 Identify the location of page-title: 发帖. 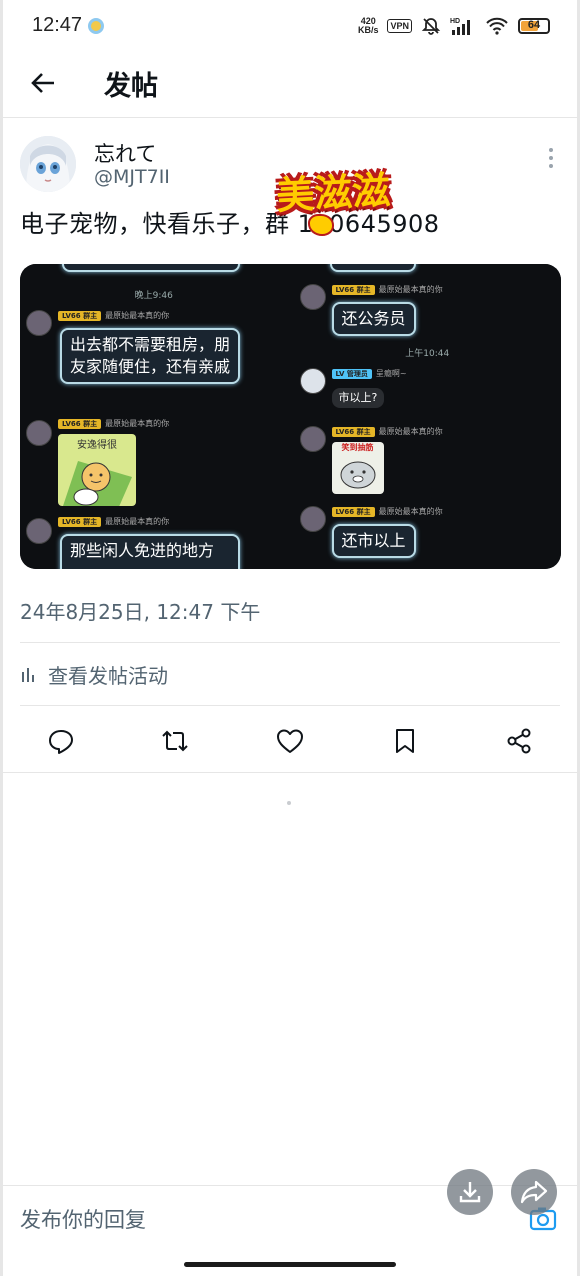
(131, 86).